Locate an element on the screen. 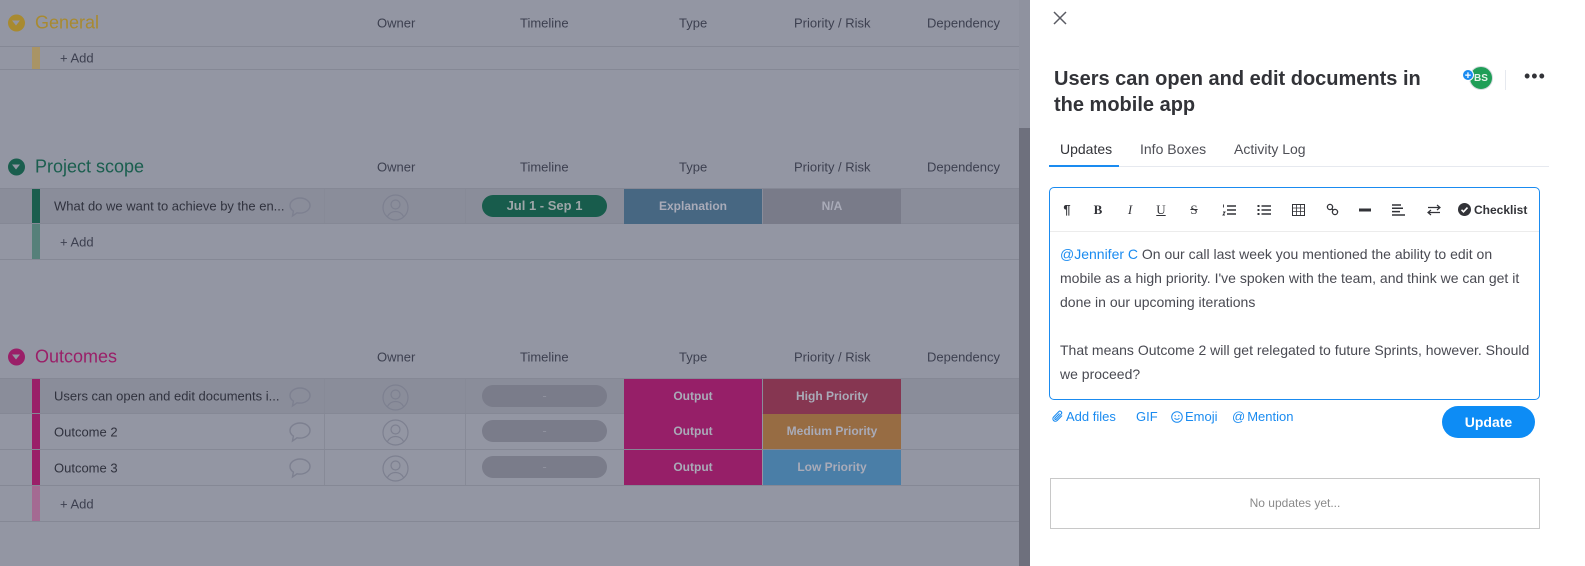 Image resolution: width=1585 pixels, height=566 pixels. emoji-label: Emoji is located at coordinates (1201, 416).